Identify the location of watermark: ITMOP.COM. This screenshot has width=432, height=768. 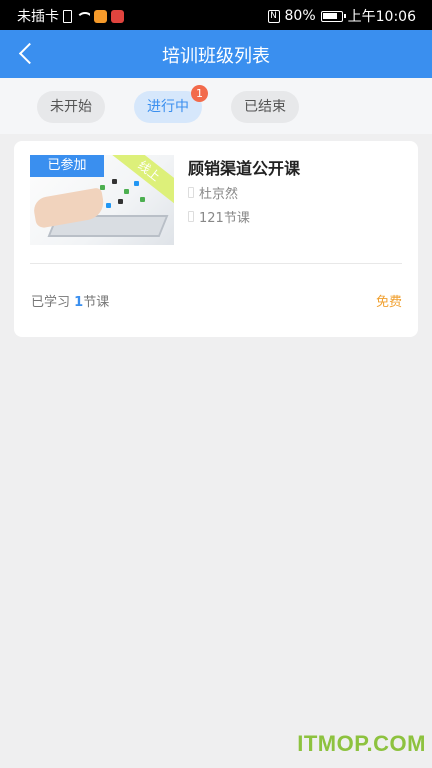
(361, 743).